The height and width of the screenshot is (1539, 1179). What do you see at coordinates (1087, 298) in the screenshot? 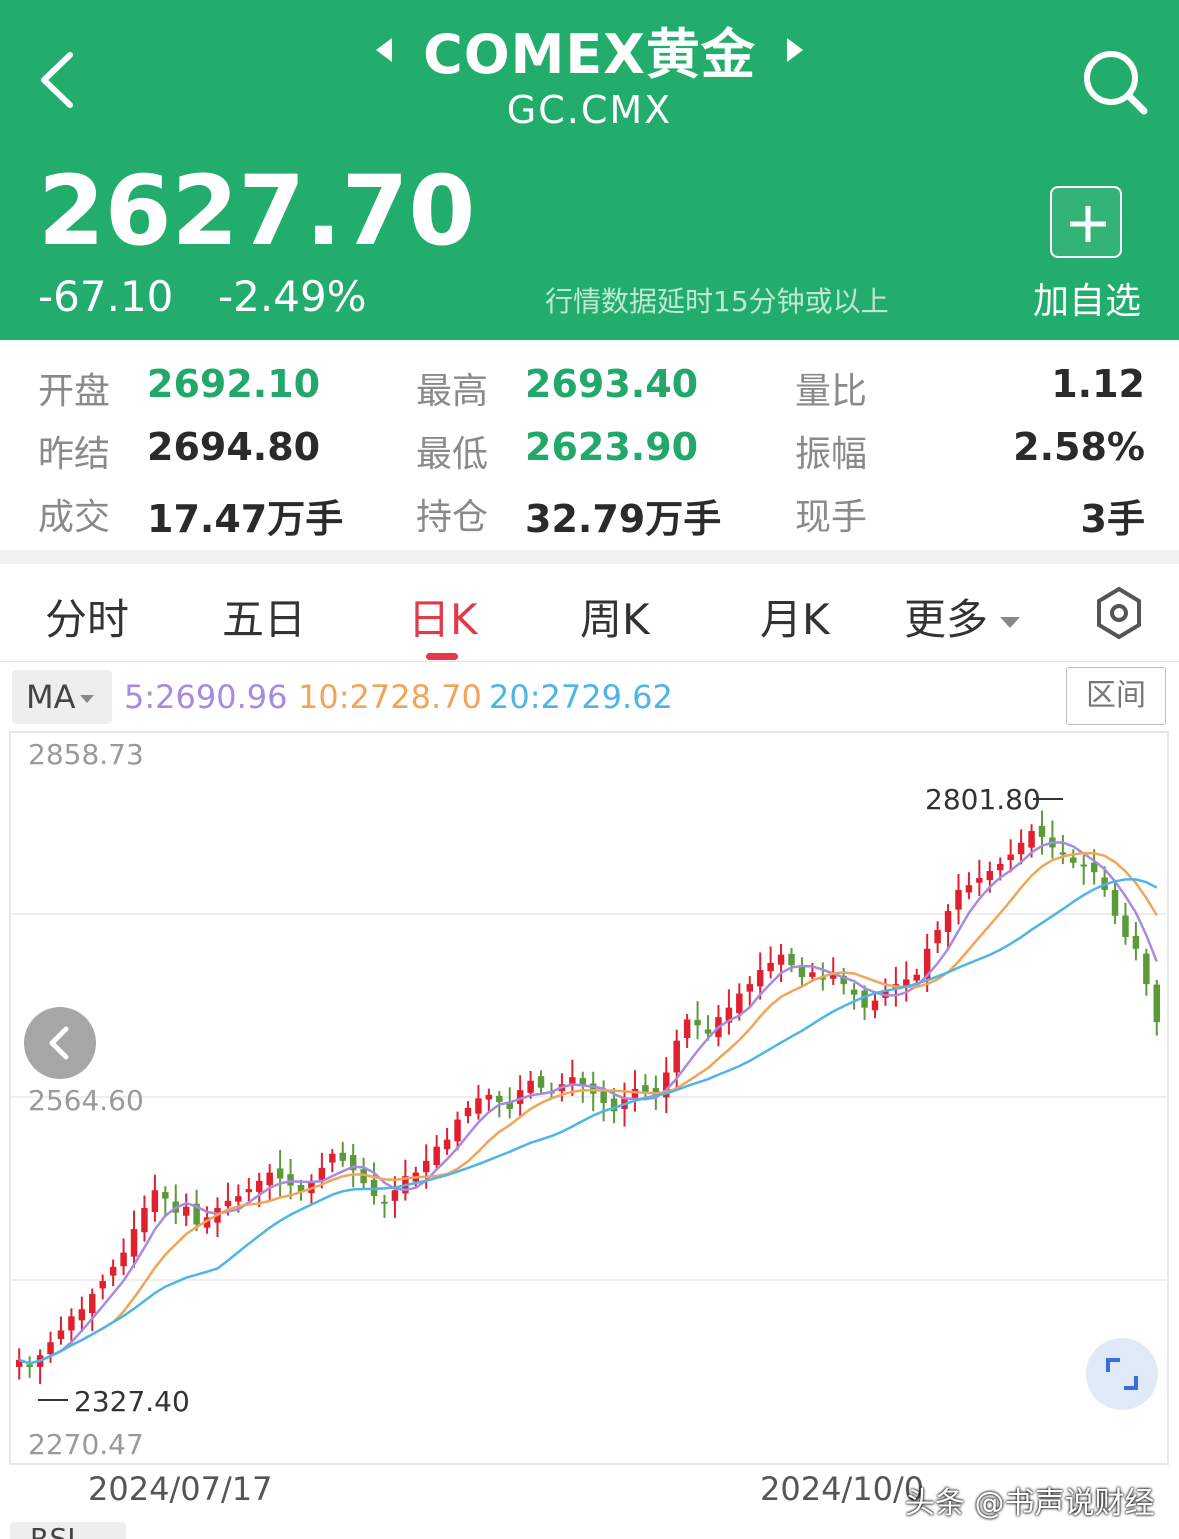
I see `add-watchlist-label: 加自选` at bounding box center [1087, 298].